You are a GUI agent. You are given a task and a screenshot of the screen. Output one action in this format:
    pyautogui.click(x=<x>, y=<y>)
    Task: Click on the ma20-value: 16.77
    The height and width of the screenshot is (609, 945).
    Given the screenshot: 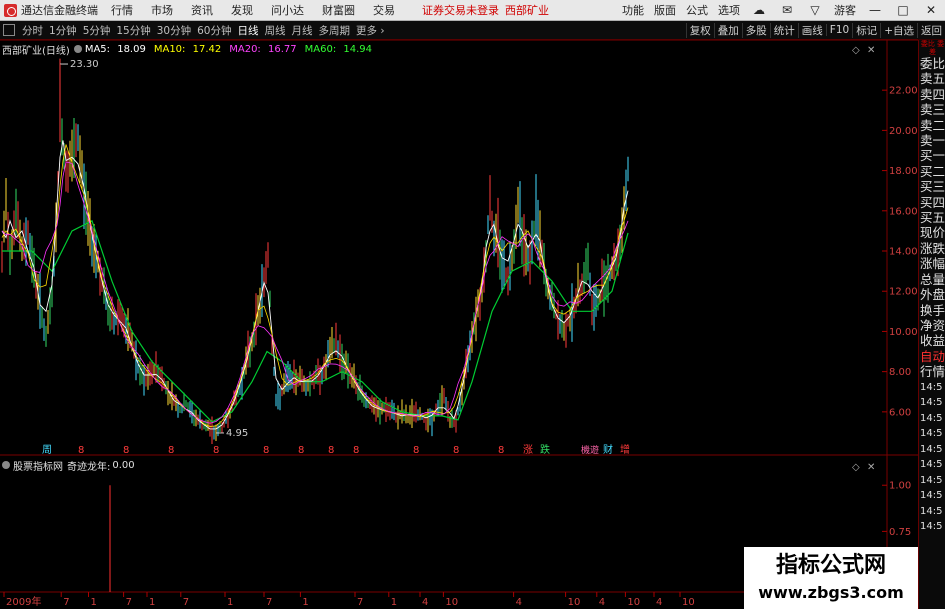 What is the action you would take?
    pyautogui.click(x=282, y=49)
    